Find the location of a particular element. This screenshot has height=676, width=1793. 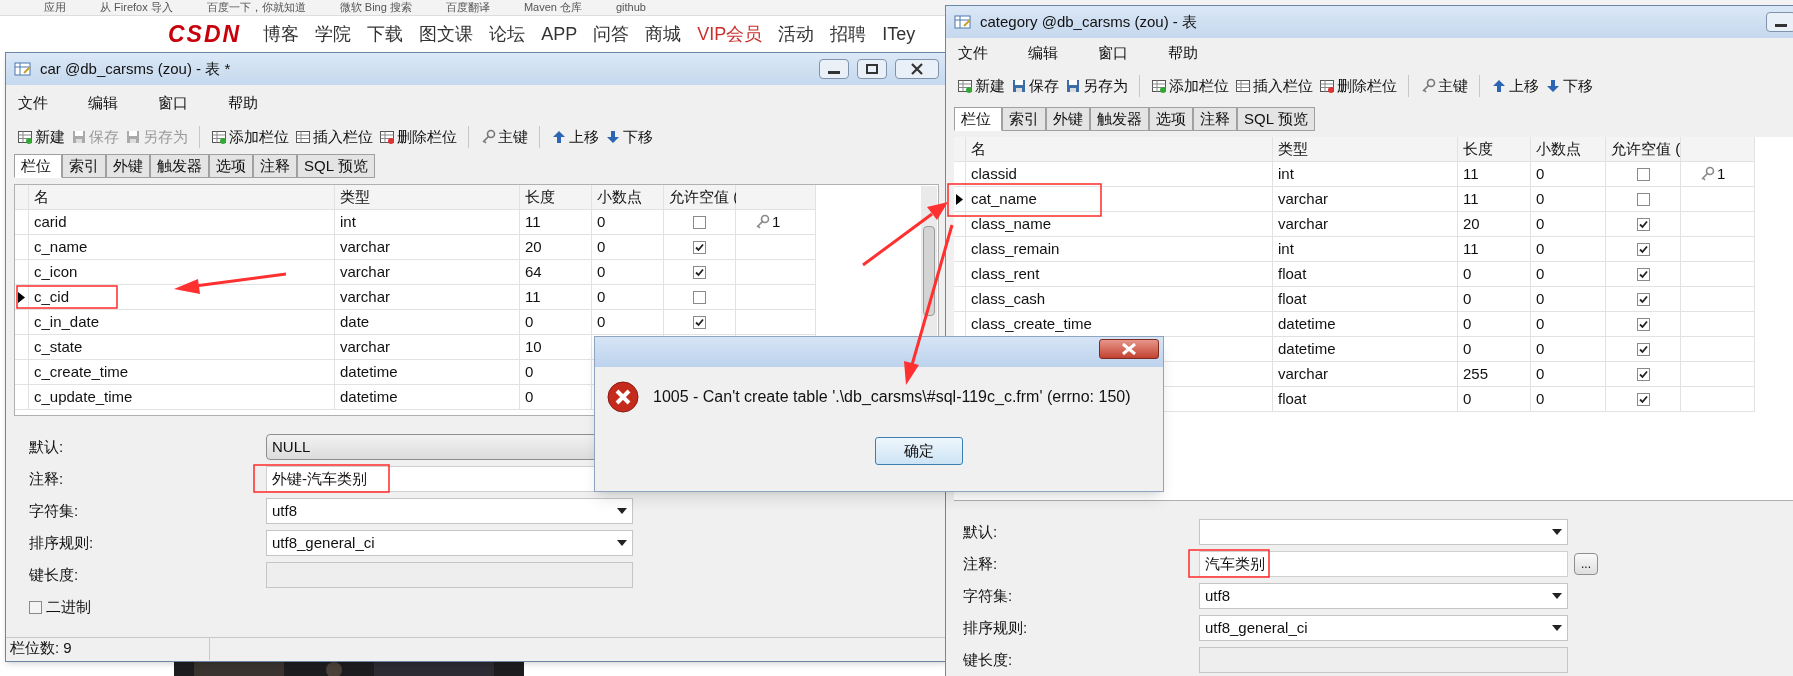

maximize-button is located at coordinates (872, 69).